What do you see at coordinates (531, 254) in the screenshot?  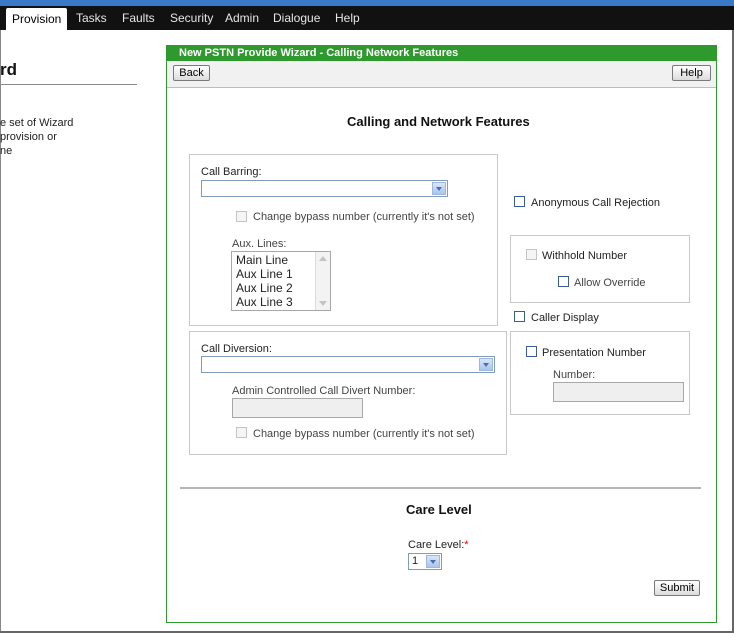 I see `withhold-number-checkbox` at bounding box center [531, 254].